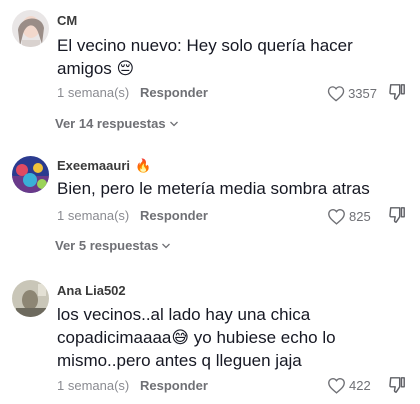  Describe the element at coordinates (174, 385) in the screenshot. I see `reply-button: Responder` at that location.